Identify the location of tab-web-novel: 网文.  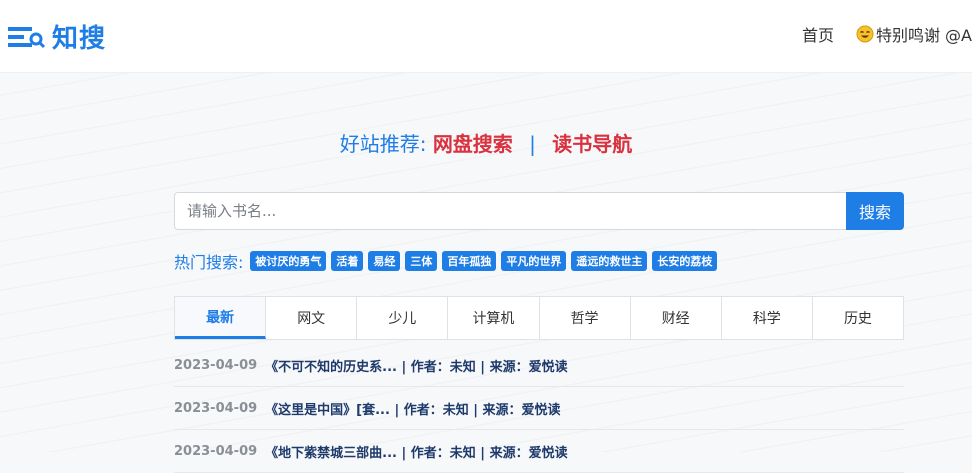
(312, 318).